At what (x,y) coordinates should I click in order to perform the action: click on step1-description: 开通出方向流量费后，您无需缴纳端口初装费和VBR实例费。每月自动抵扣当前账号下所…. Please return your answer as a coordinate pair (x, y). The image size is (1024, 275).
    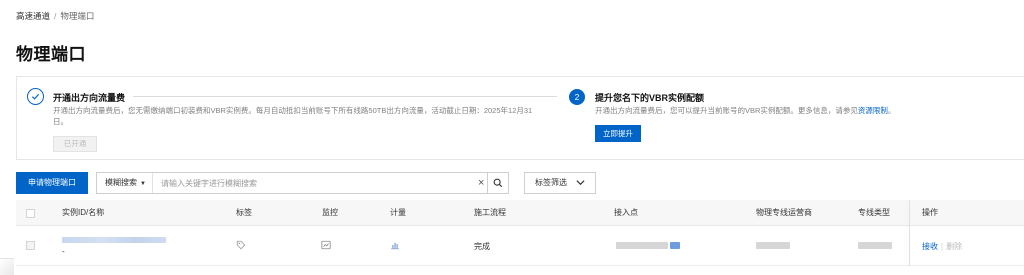
    Looking at the image, I should click on (293, 116).